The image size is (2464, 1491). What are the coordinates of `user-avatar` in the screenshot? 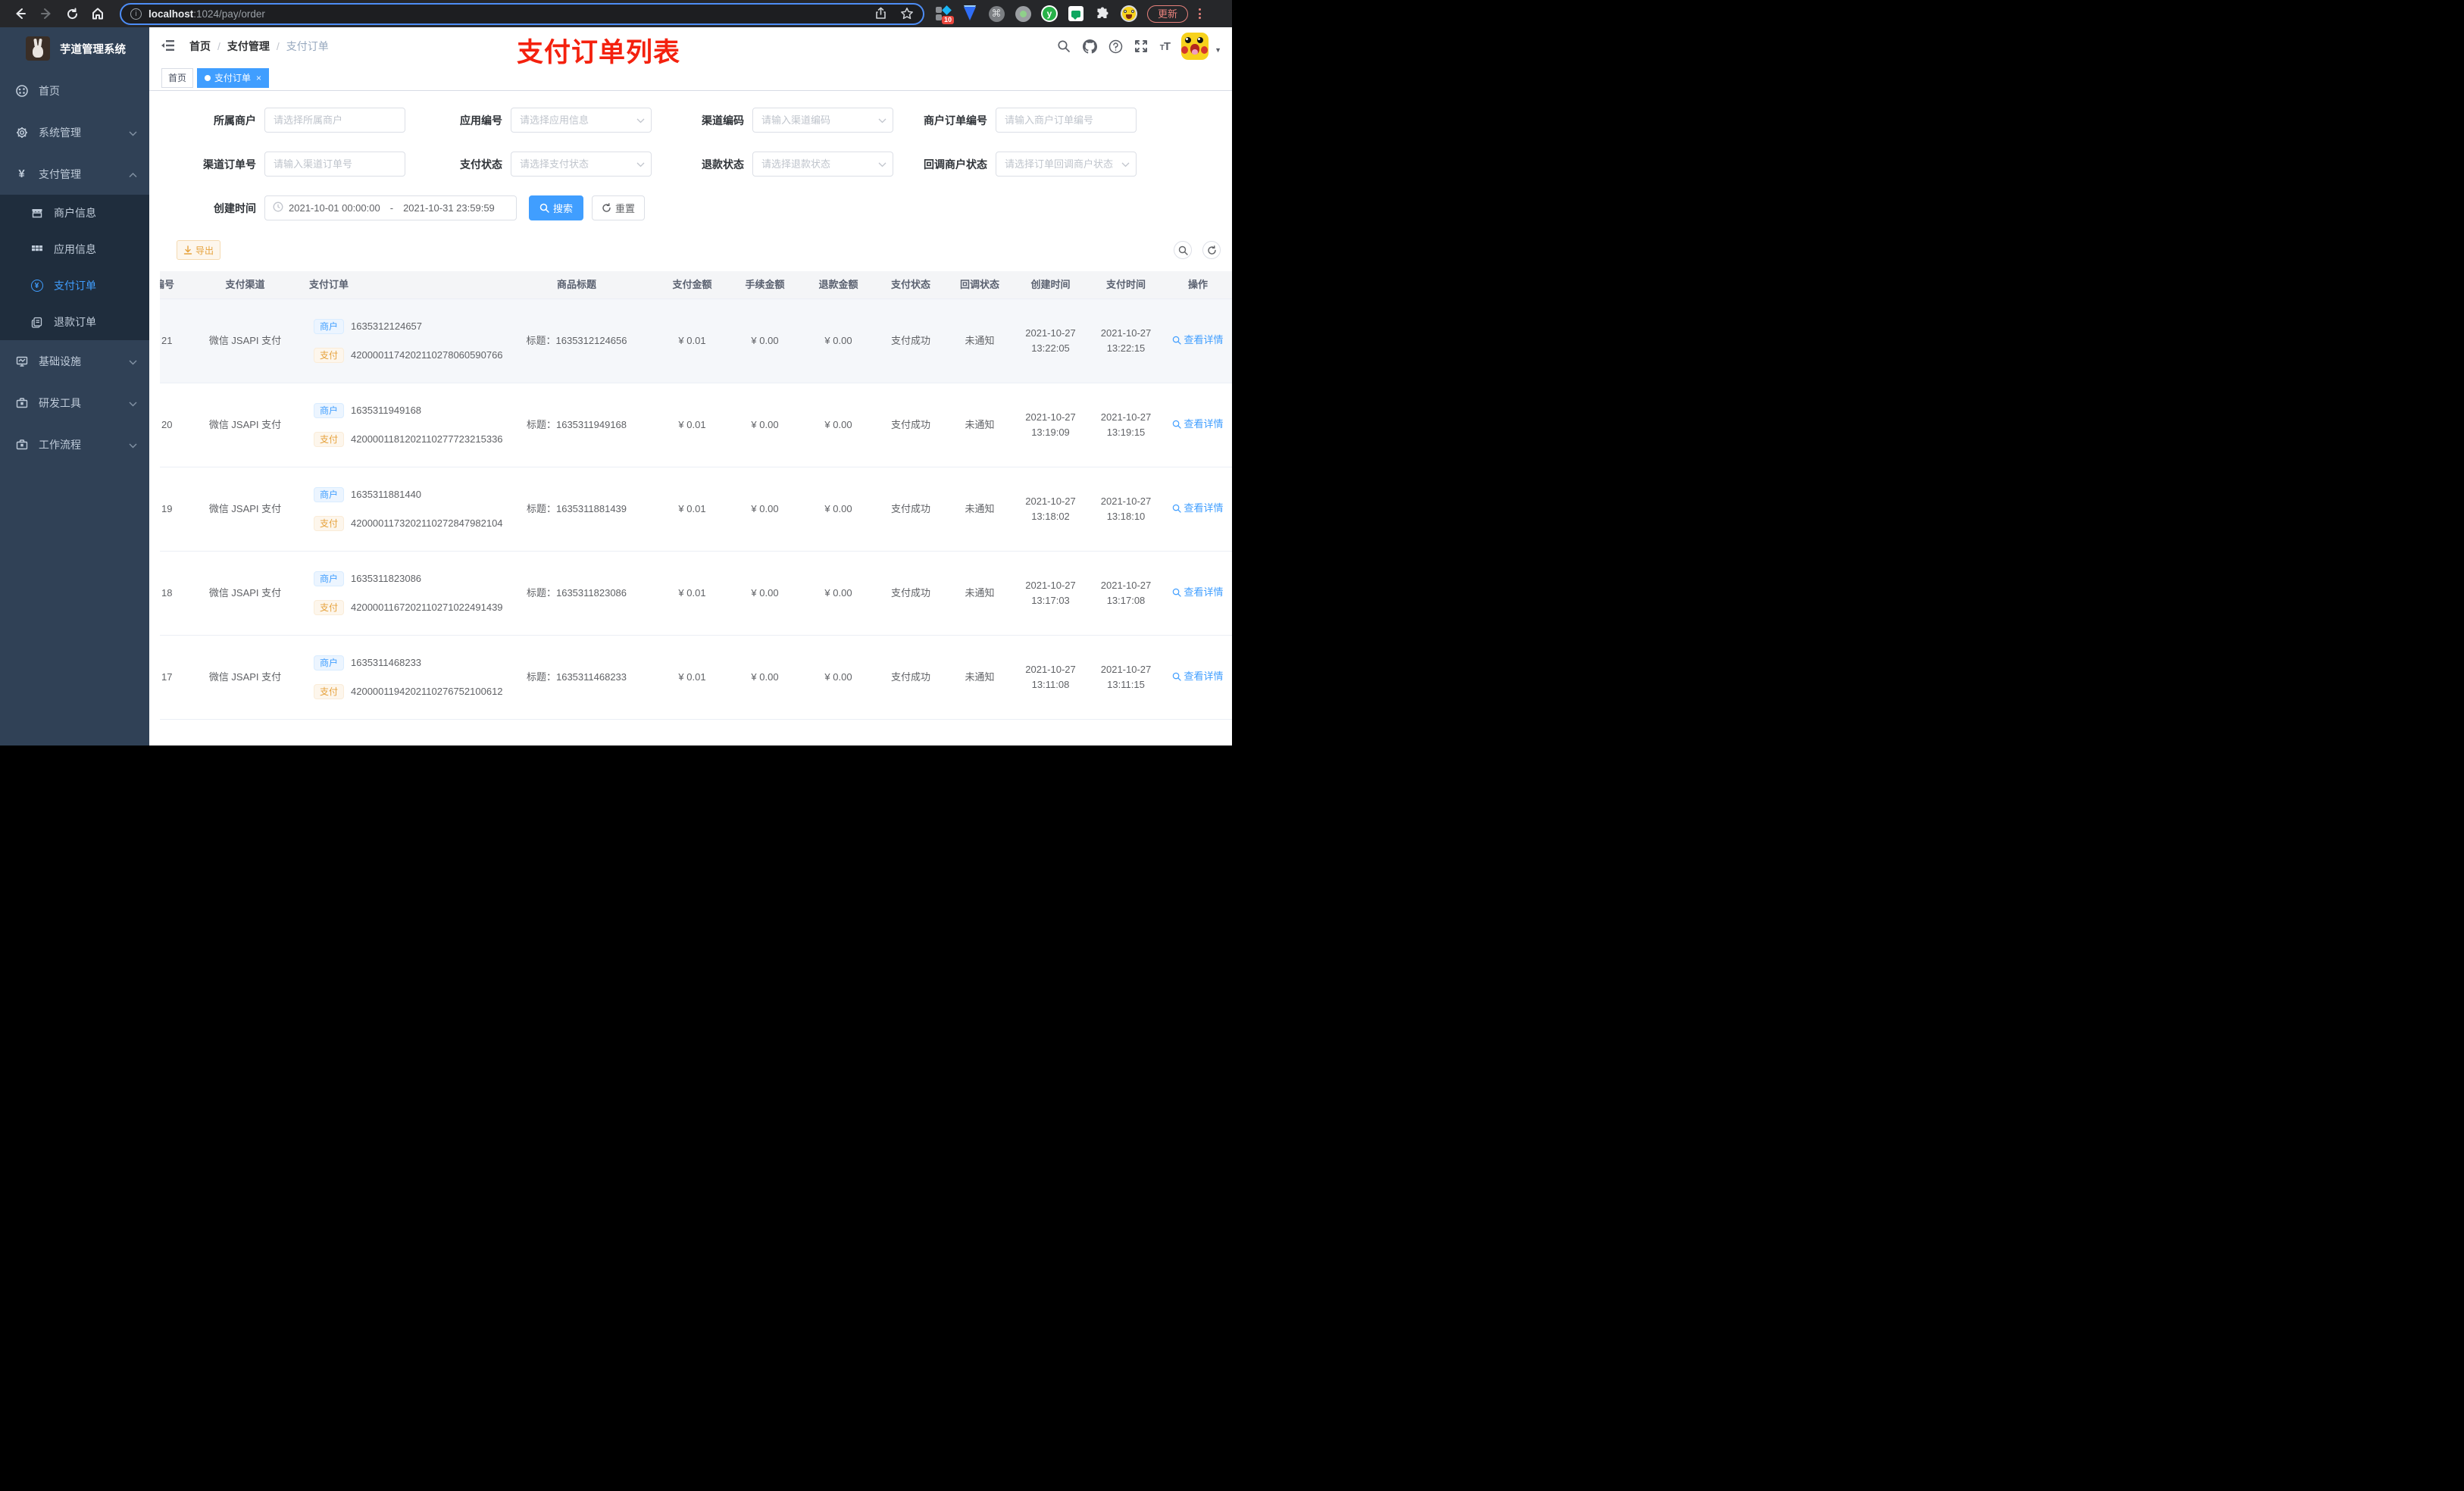 It's located at (1195, 46).